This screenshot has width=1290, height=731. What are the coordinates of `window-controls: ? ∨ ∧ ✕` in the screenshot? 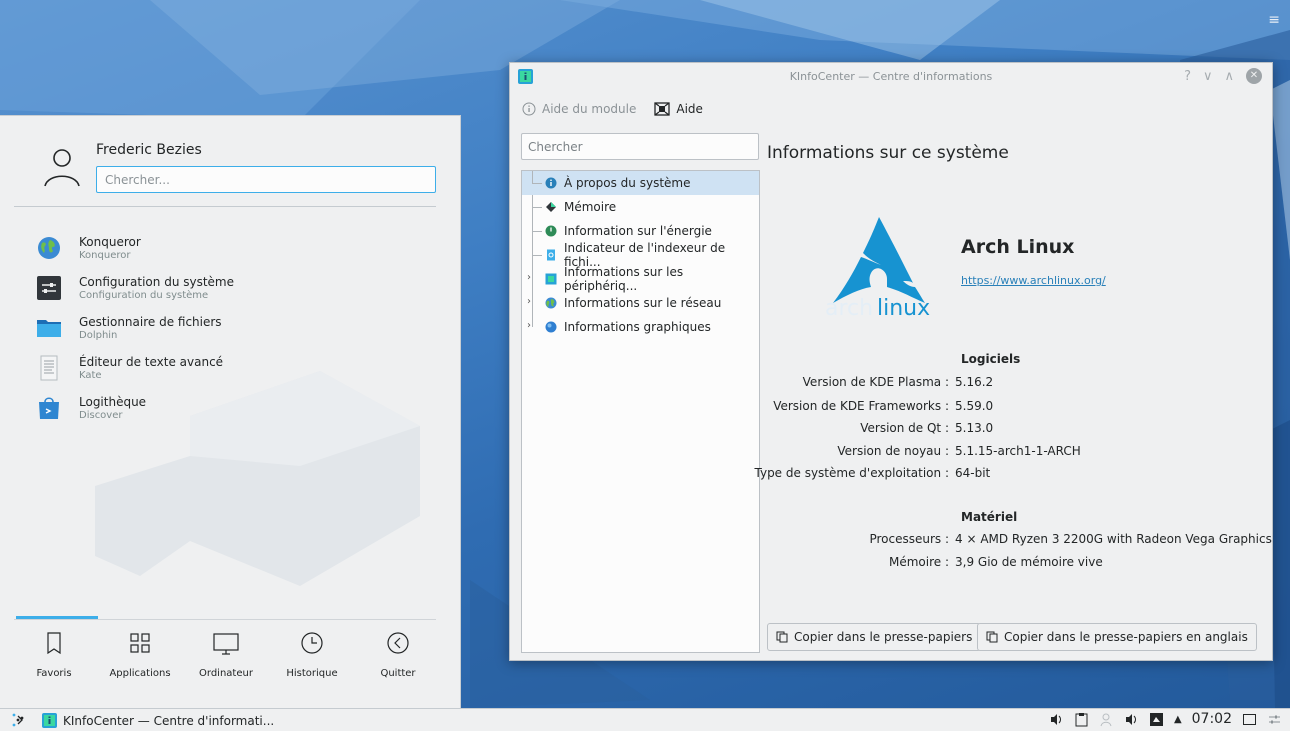 It's located at (1223, 76).